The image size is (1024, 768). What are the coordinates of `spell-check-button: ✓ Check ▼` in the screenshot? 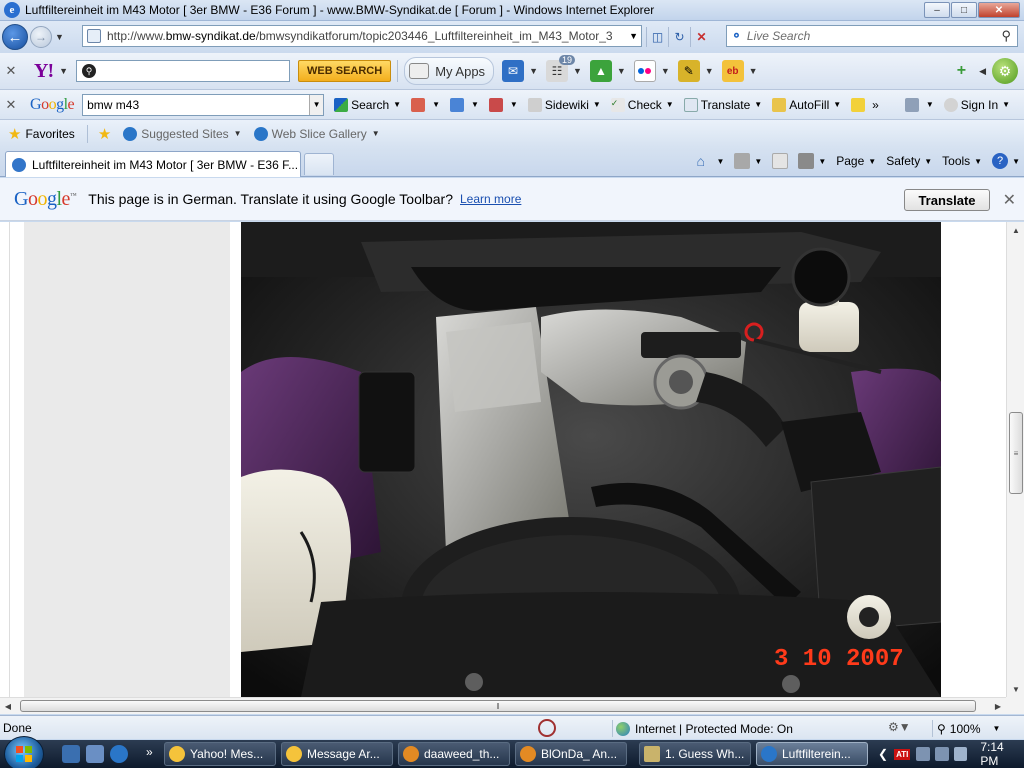 It's located at (642, 104).